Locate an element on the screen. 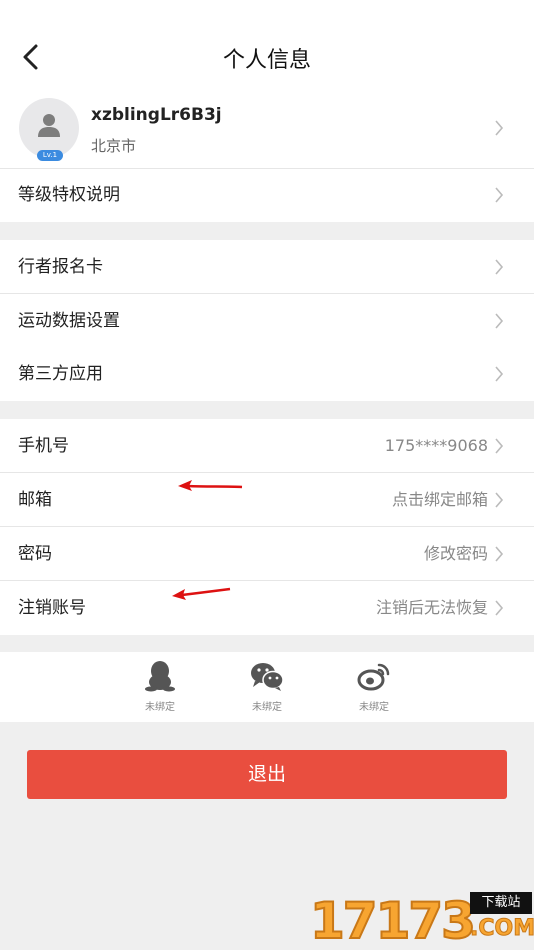 The height and width of the screenshot is (950, 534). username: xzblingLr6B3j is located at coordinates (156, 115).